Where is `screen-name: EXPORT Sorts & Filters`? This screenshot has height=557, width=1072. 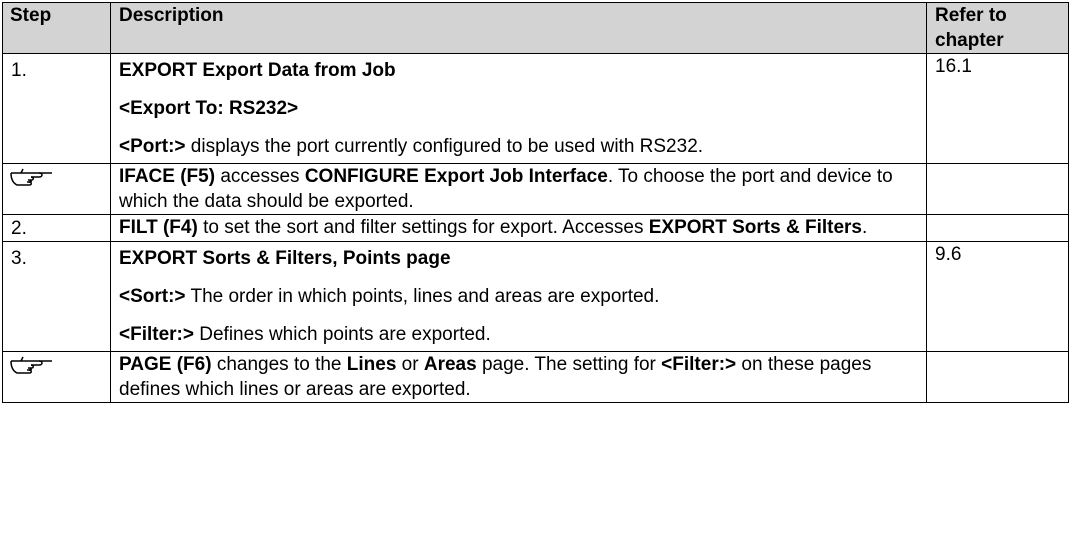
screen-name: EXPORT Sorts & Filters is located at coordinates (755, 227).